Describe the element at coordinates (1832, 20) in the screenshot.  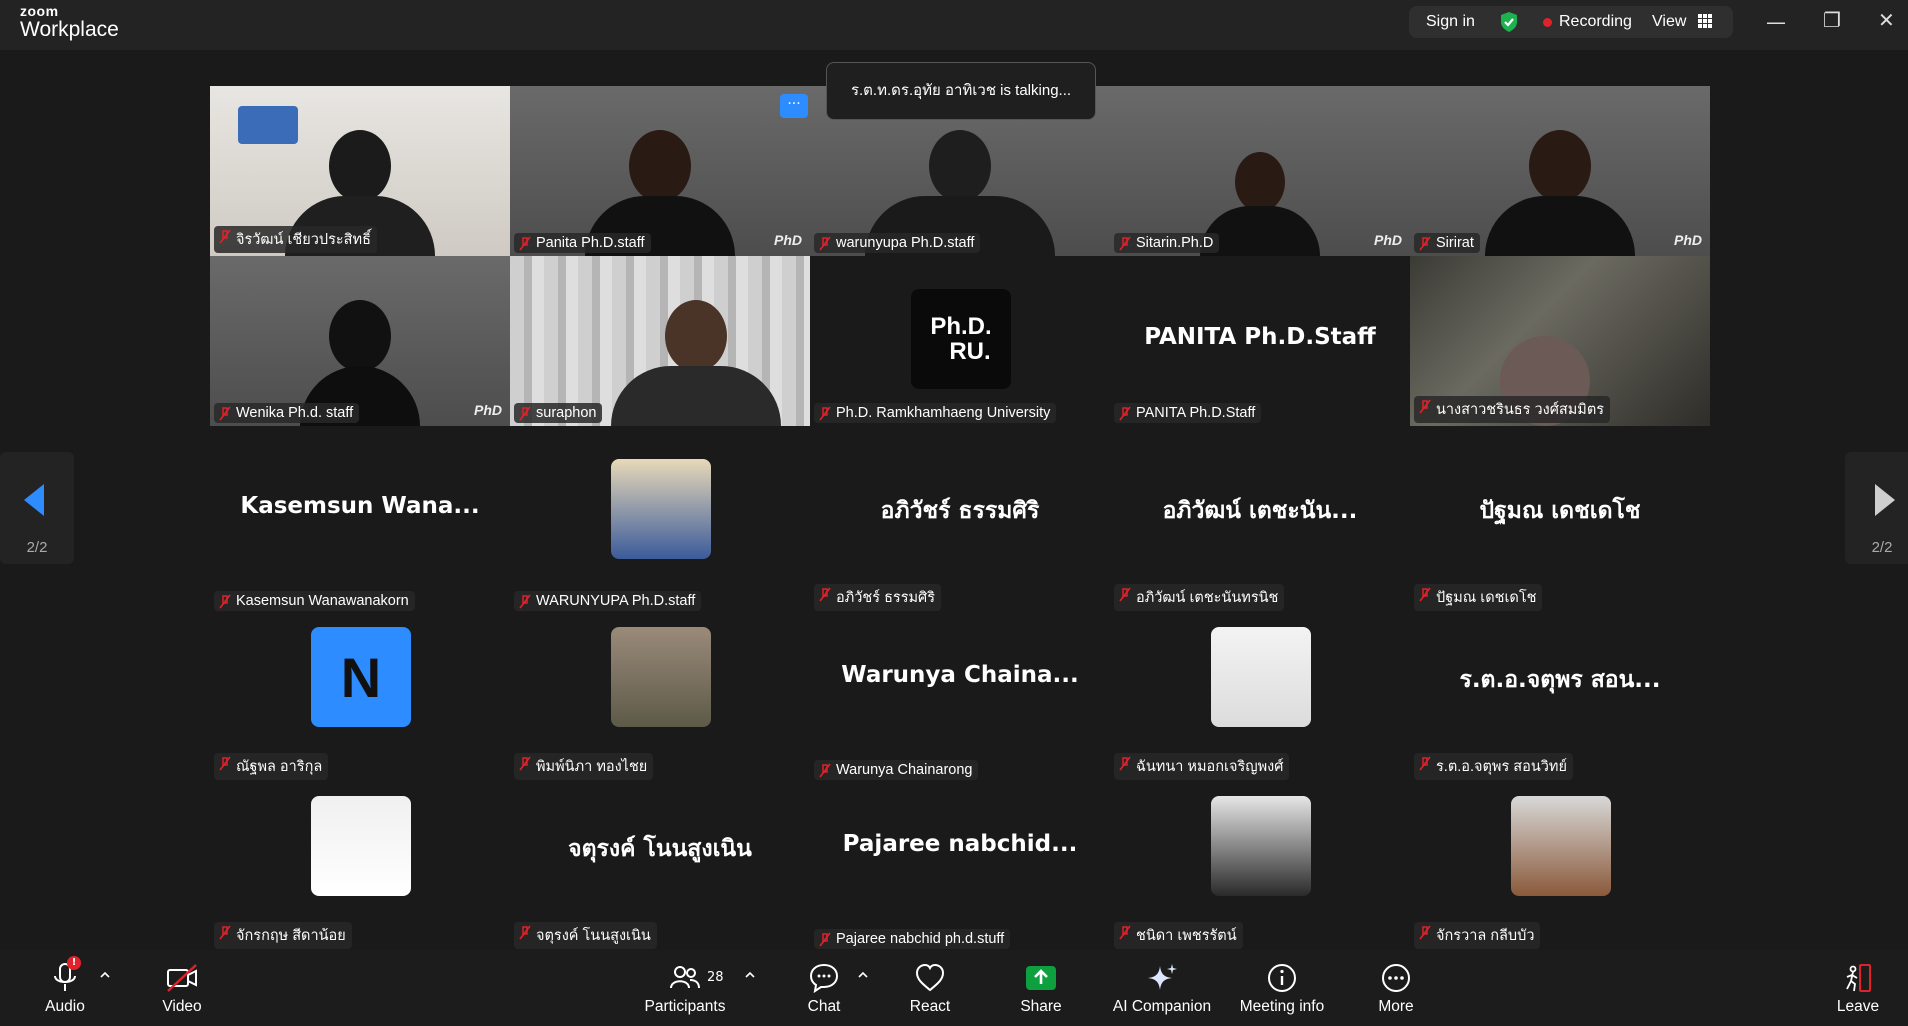
I see `restore-icon: ❐` at that location.